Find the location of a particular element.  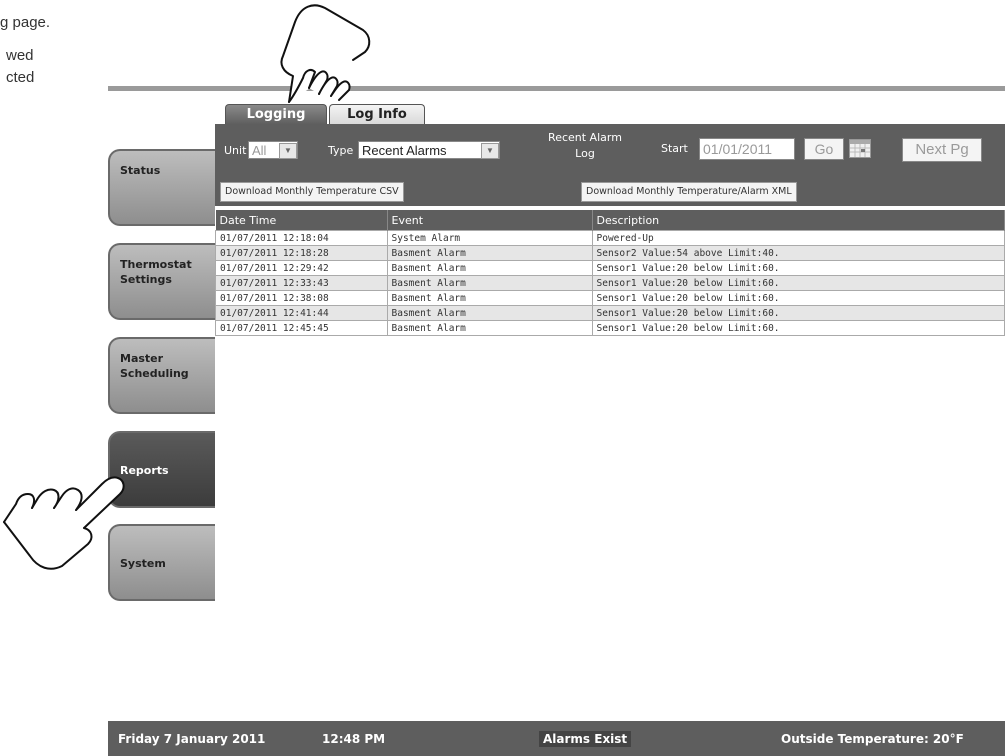

column-header-date-time: Date Time is located at coordinates (301, 220).